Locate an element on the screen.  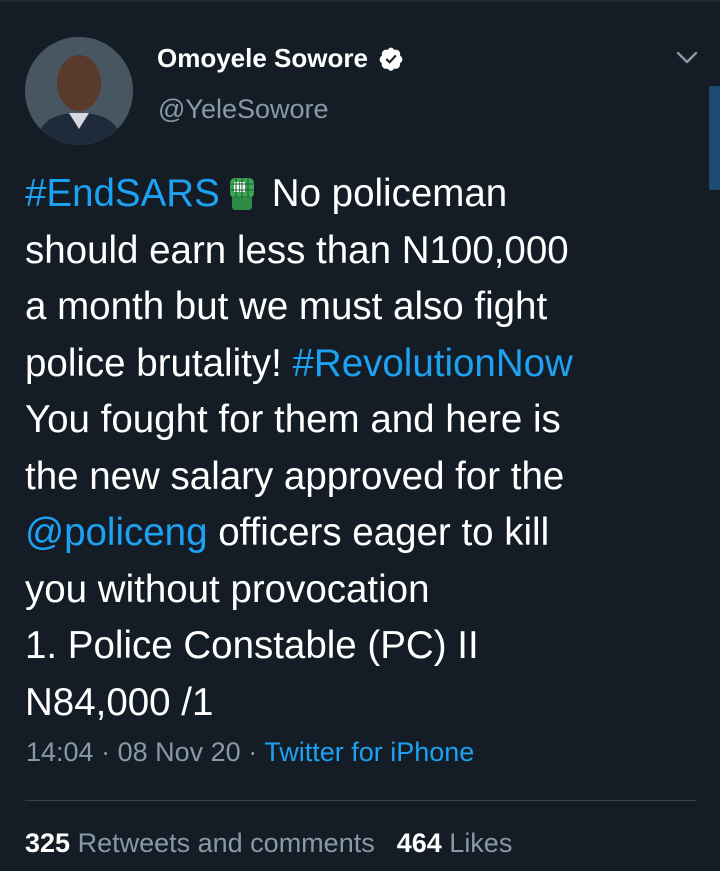
tweet-line: 1. Police Constable (PC) II is located at coordinates (252, 645).